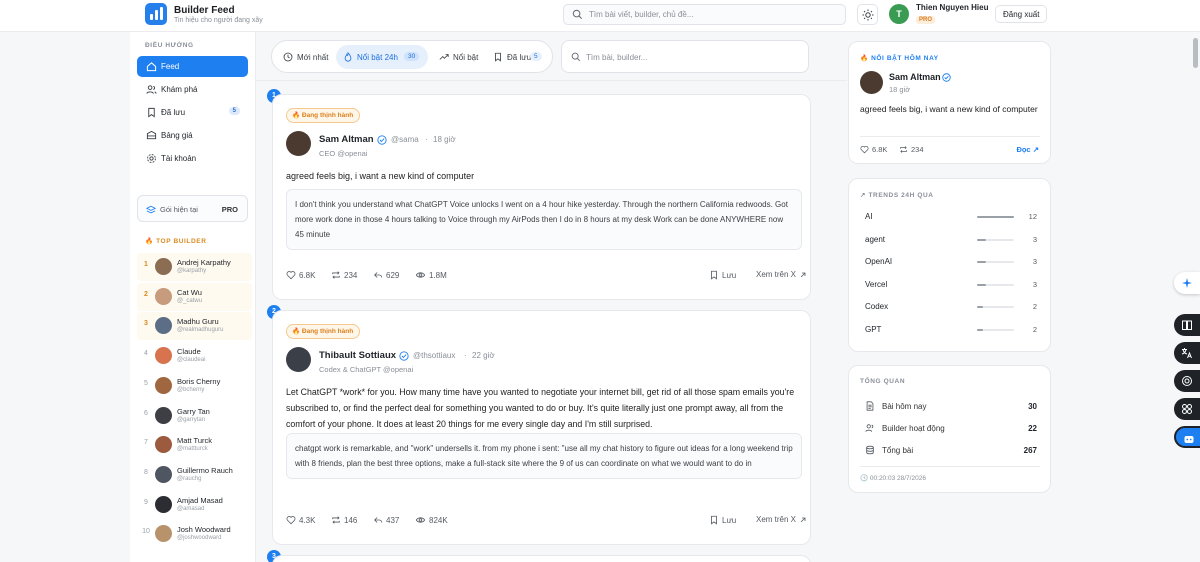 This screenshot has width=1200, height=562. I want to click on trend-value: 3, so click(1034, 239).